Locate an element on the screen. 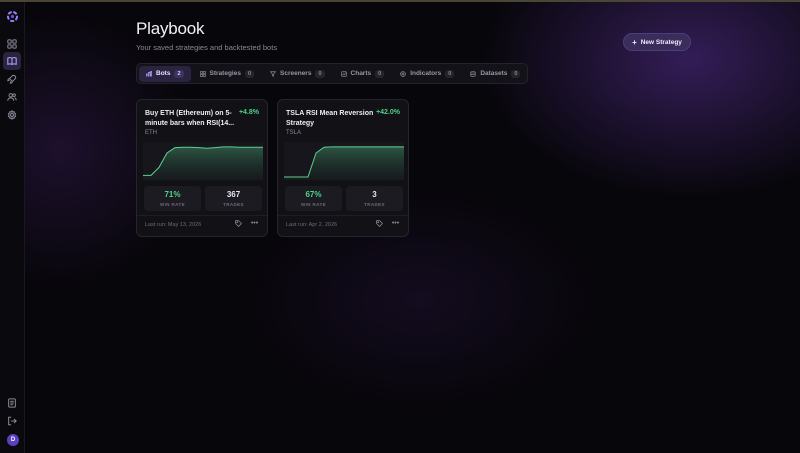 This screenshot has width=800, height=453. tab-label: Strategies is located at coordinates (225, 73).